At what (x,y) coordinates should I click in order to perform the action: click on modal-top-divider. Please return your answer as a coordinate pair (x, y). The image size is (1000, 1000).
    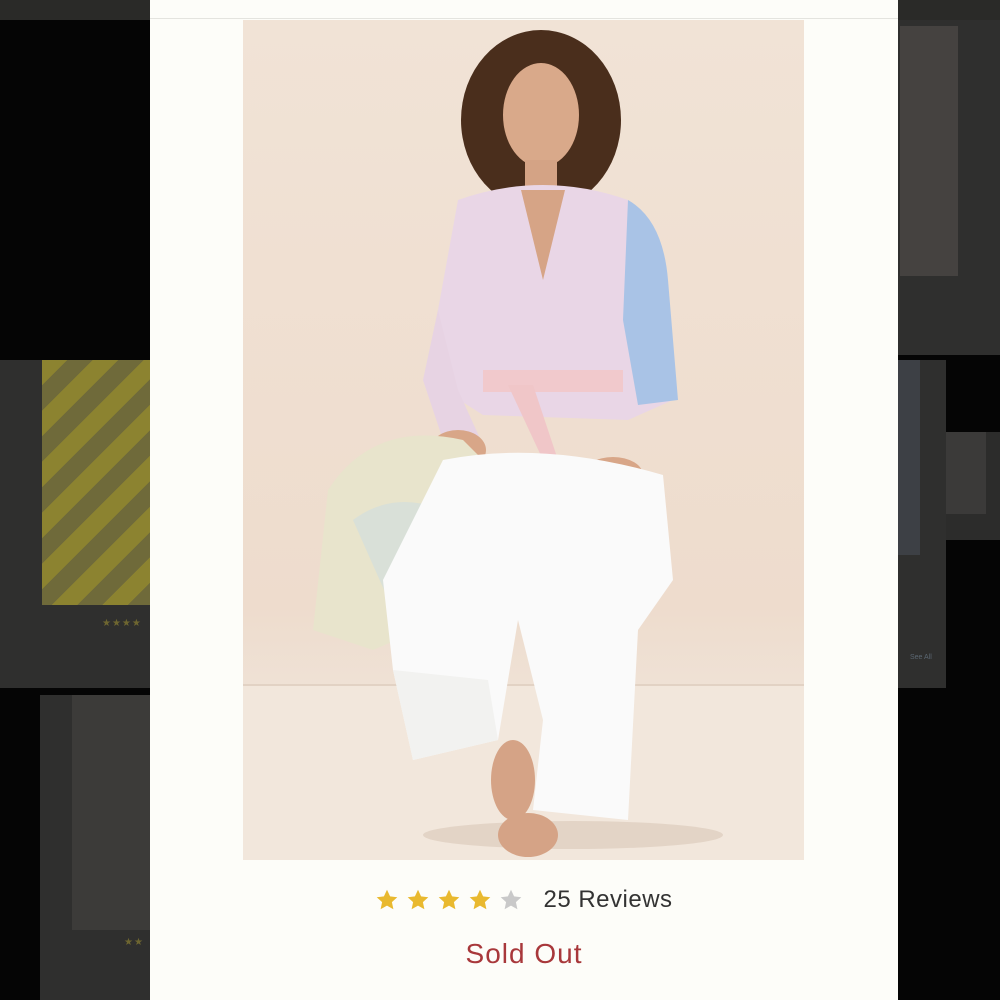
    Looking at the image, I should click on (524, 18).